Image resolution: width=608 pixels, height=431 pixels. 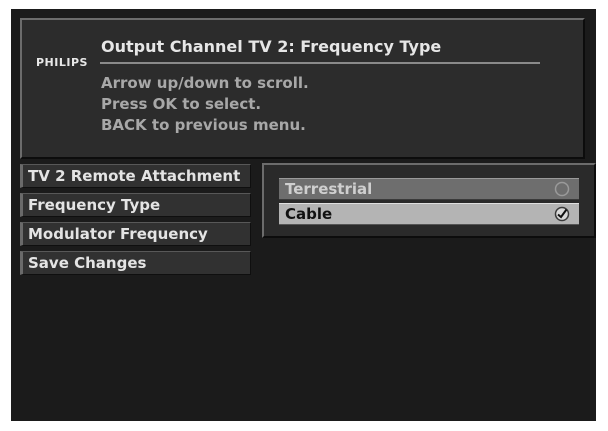 I want to click on option-label: Terrestrial, so click(x=329, y=189).